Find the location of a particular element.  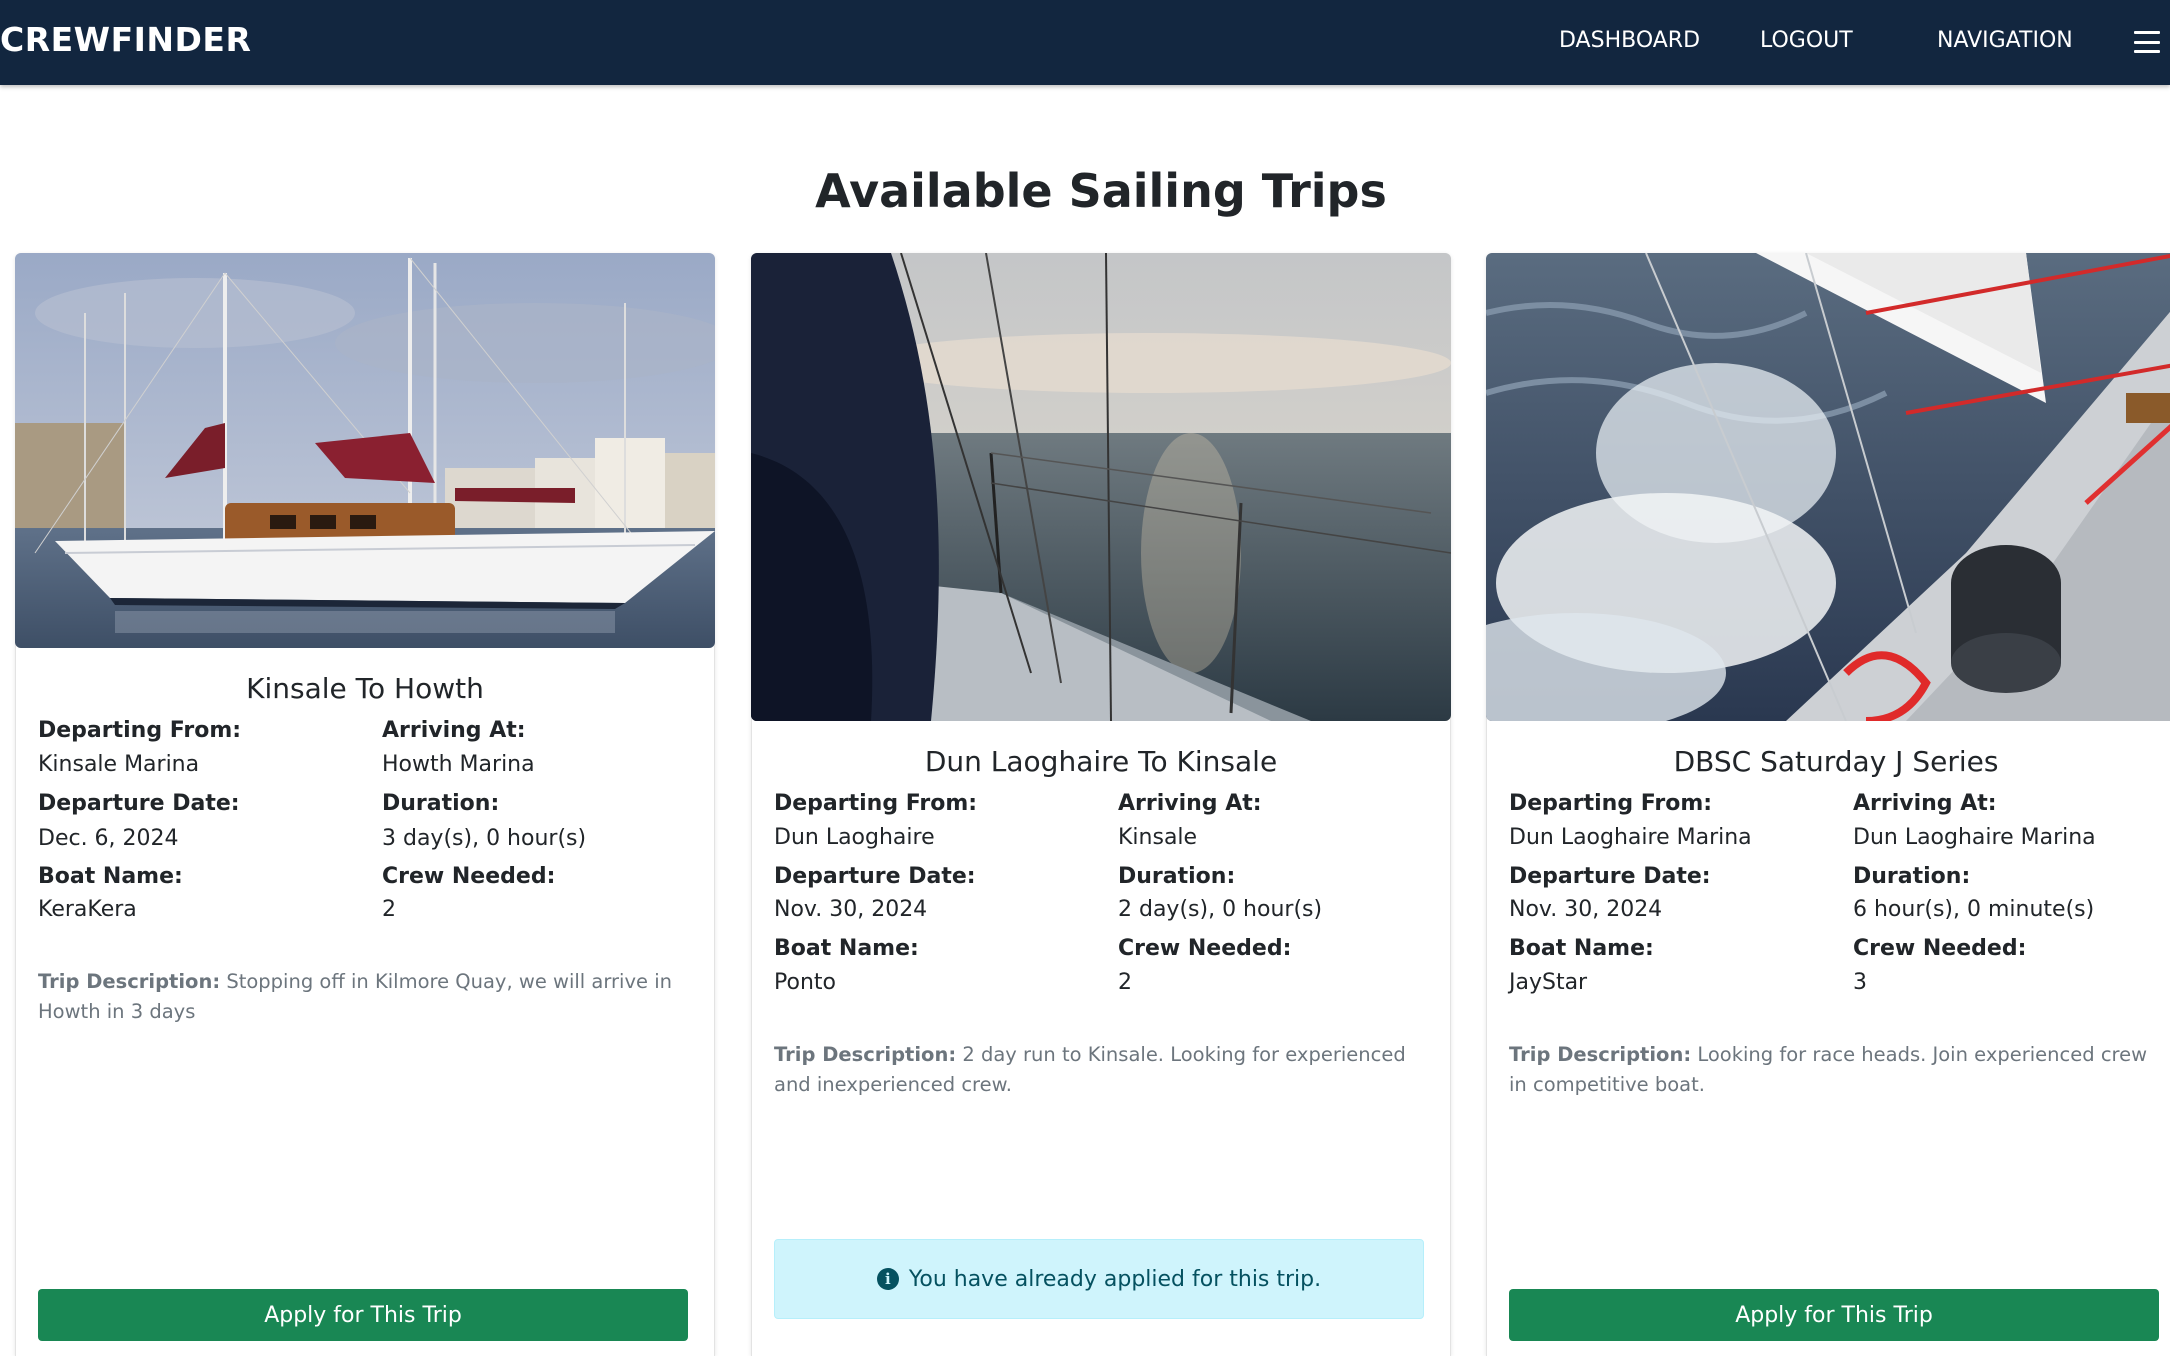

arriving-at-value: Dun Laoghaire Marina is located at coordinates (1974, 837).